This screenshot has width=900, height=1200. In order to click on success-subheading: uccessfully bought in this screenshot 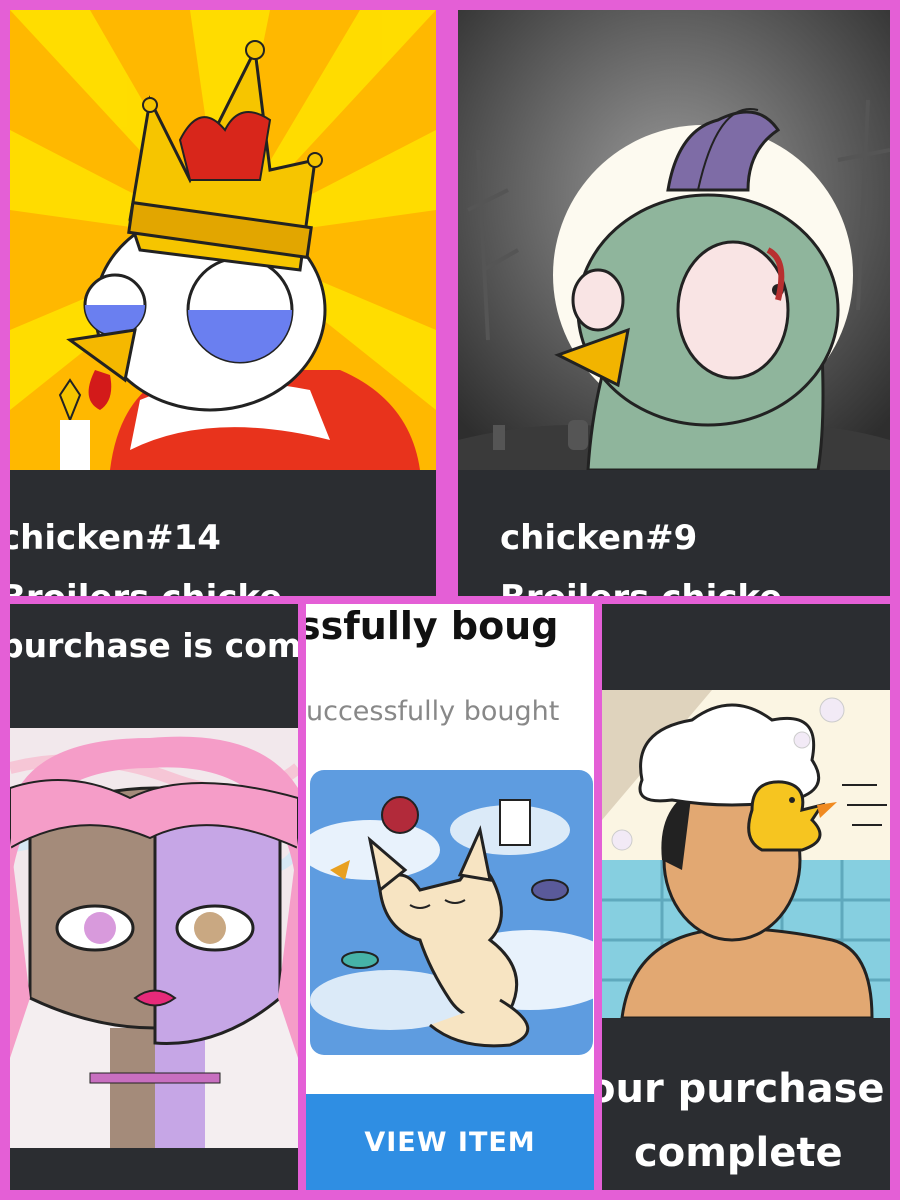, I will do `click(433, 711)`.